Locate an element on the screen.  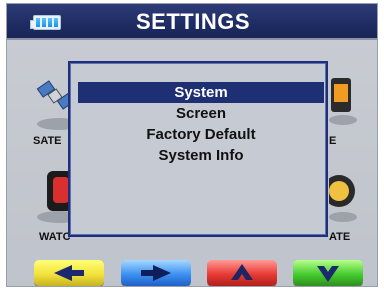
nav-up-button is located at coordinates (242, 273).